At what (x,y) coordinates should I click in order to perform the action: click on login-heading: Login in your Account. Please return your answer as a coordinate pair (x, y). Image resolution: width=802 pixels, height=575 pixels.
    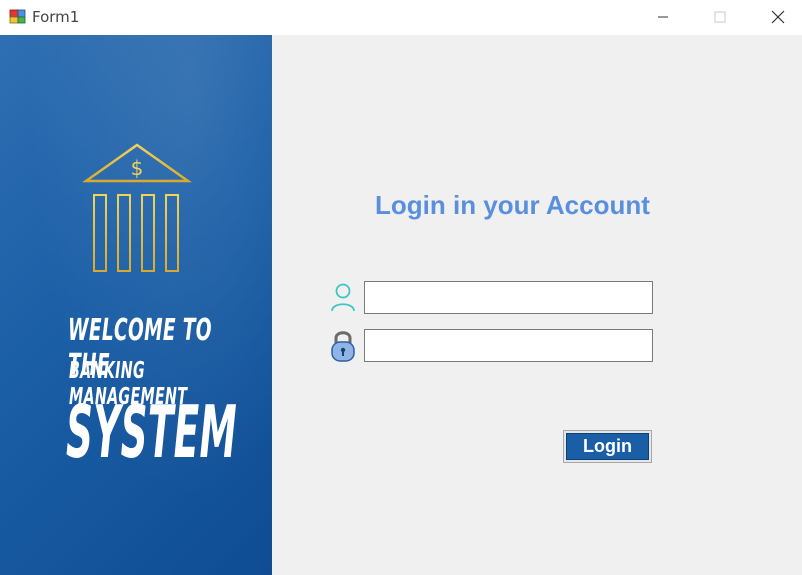
    Looking at the image, I should click on (512, 205).